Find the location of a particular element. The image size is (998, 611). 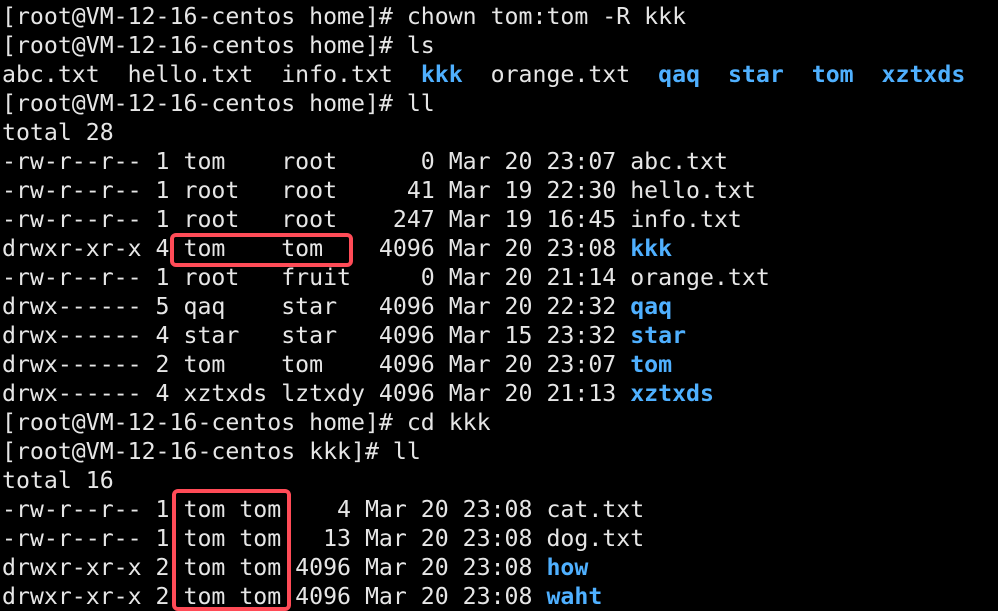

terminal-line: [root@VM-12-16-centos home]# cd kkk is located at coordinates (246, 422).